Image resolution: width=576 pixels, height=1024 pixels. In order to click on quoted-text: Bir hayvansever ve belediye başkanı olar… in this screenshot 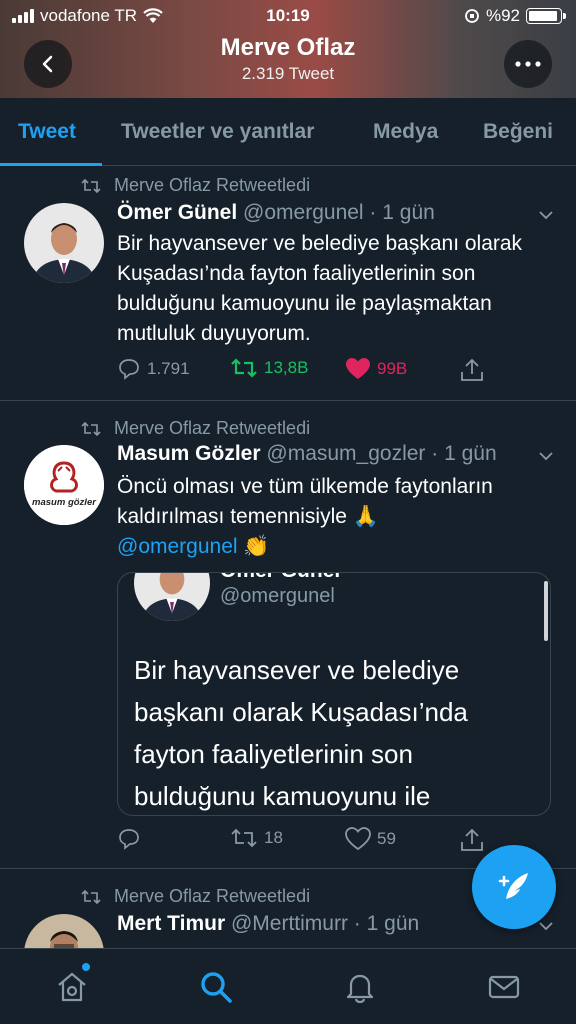, I will do `click(301, 733)`.